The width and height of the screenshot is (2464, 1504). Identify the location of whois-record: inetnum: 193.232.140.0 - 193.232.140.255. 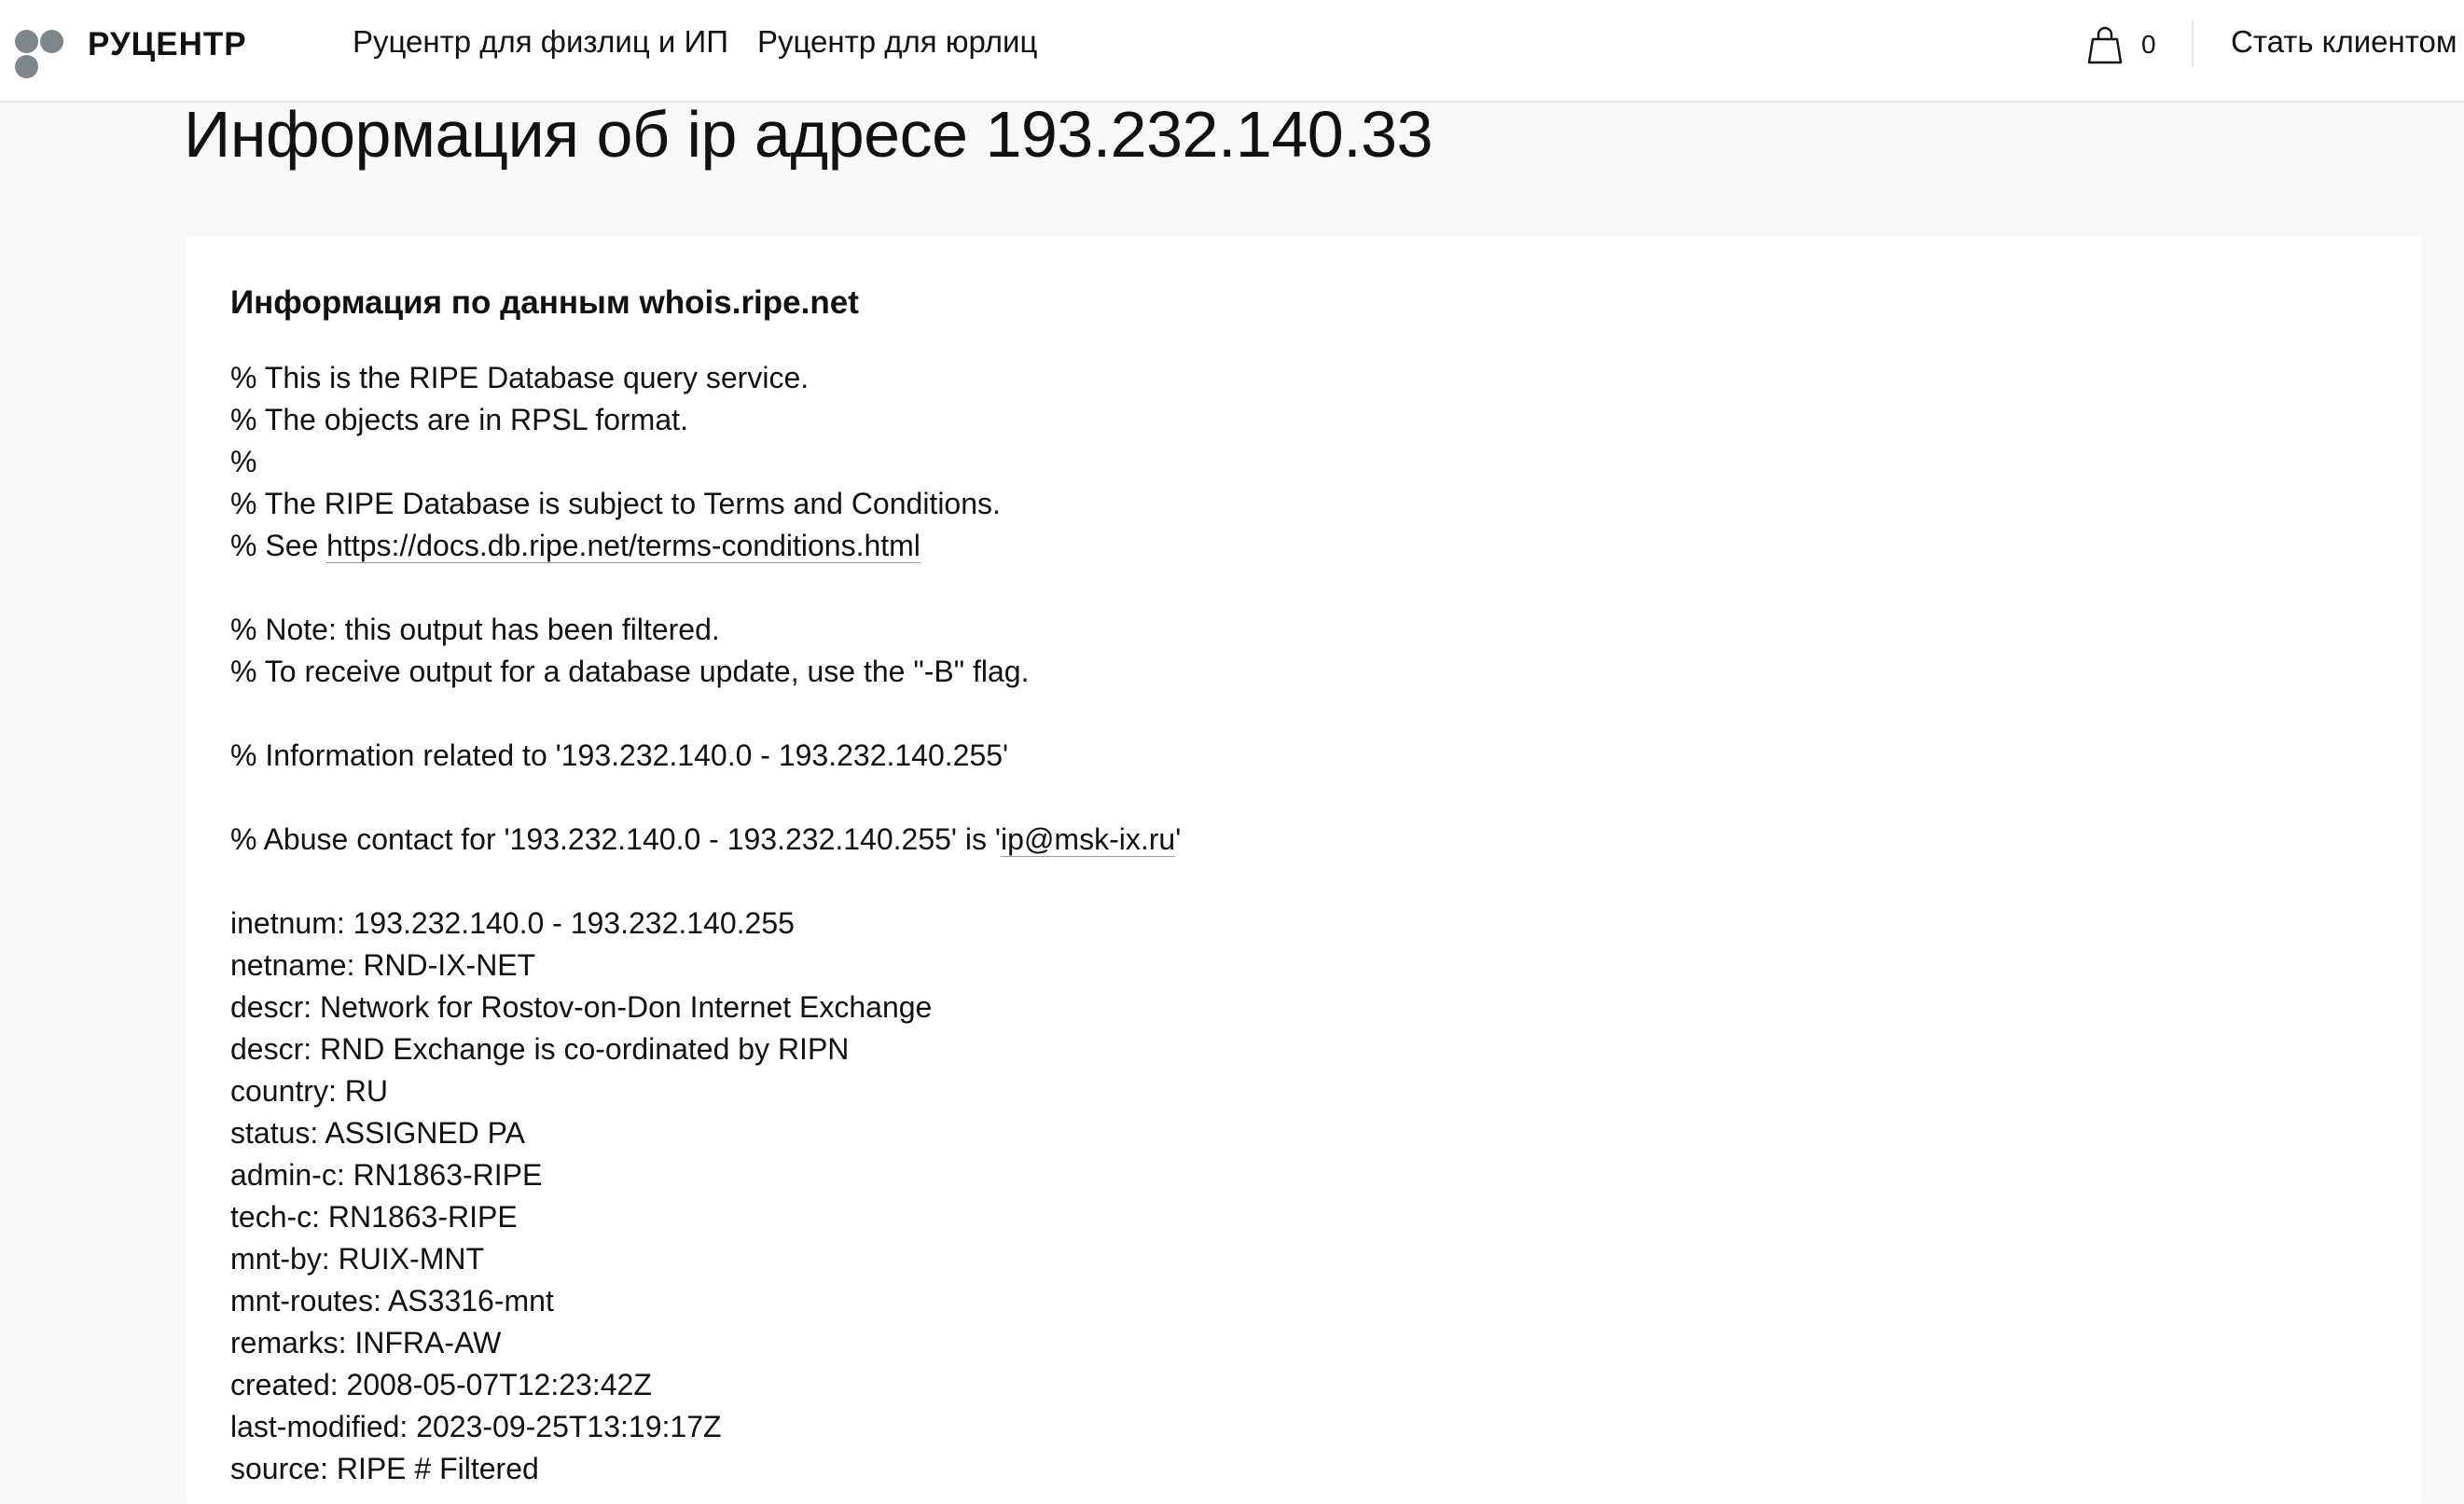
(512, 923).